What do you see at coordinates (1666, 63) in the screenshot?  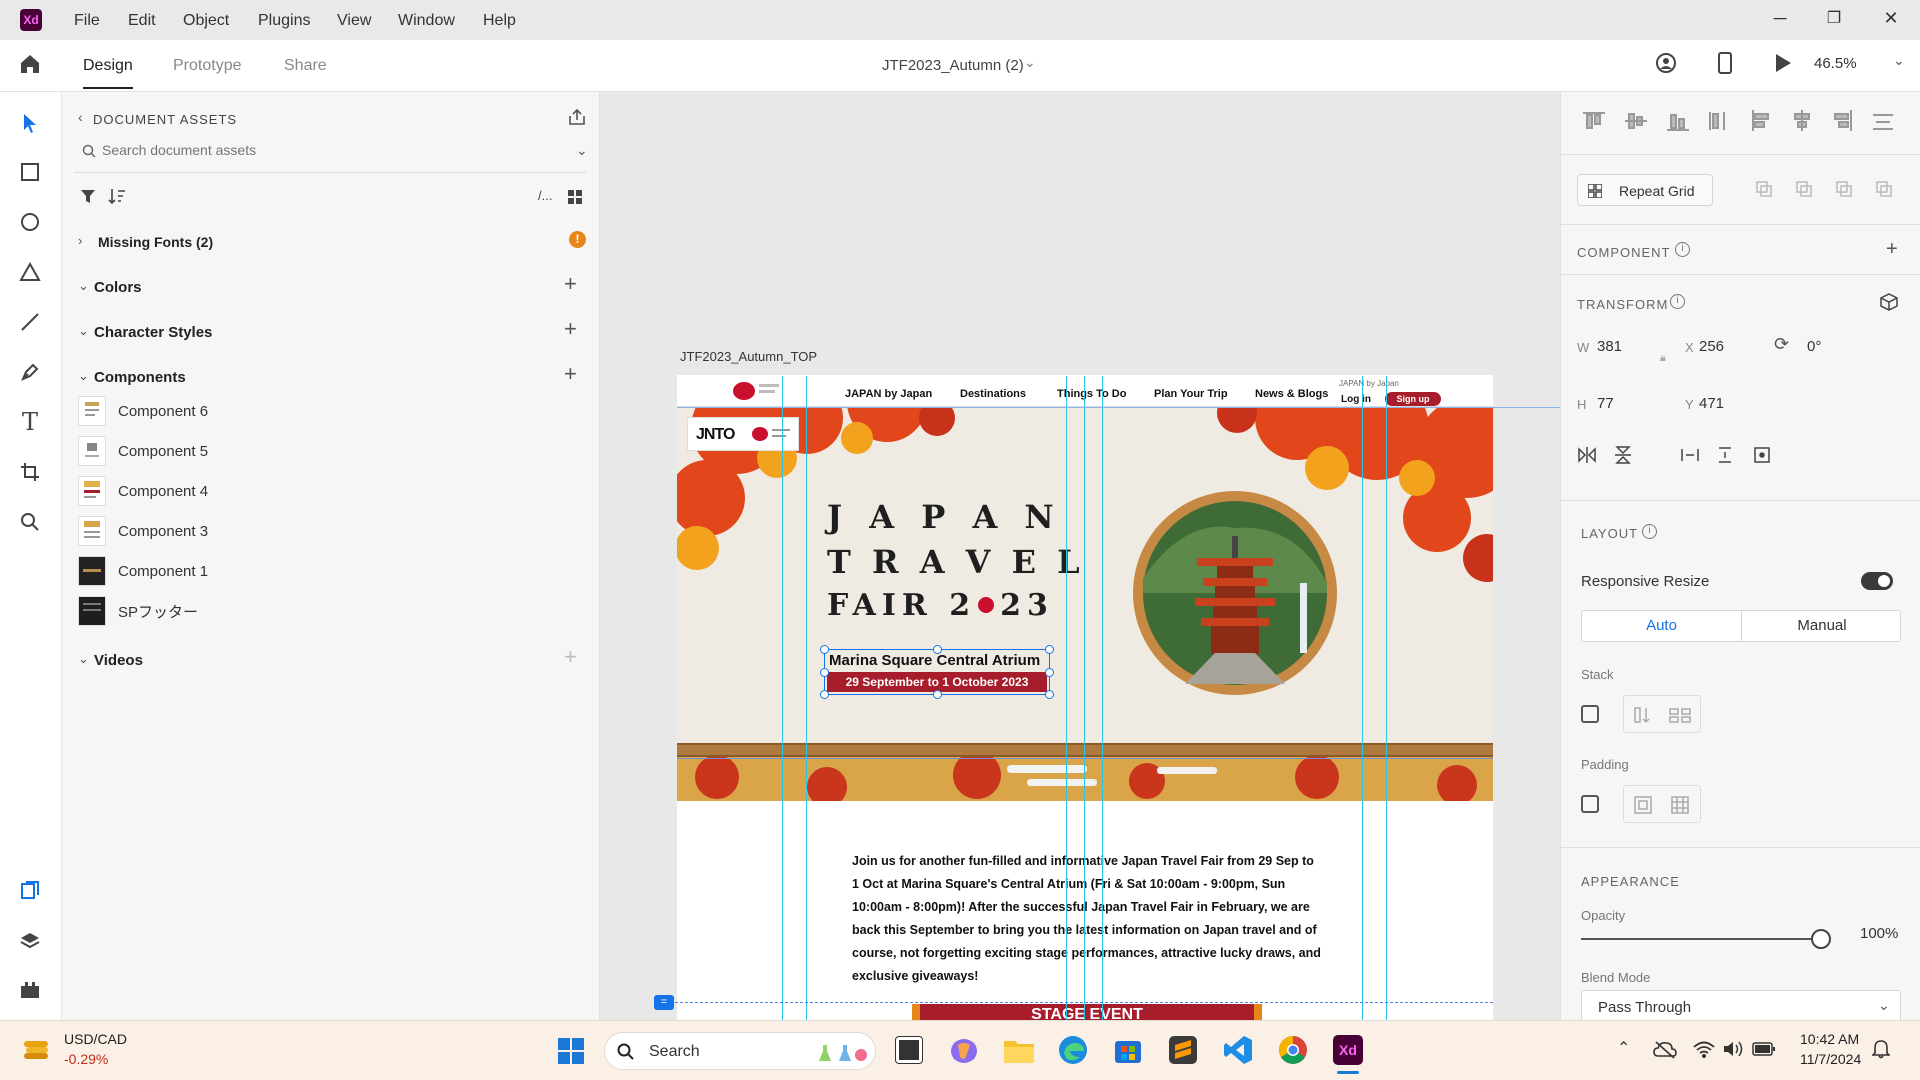 I see `user-icon` at bounding box center [1666, 63].